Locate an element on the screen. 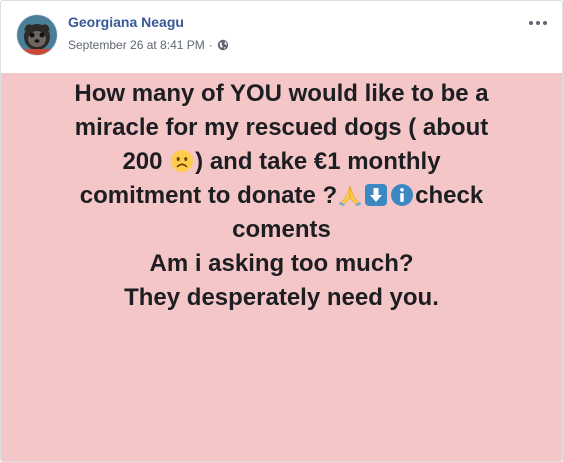 Image resolution: width=563 pixels, height=462 pixels. post-text-line: coments is located at coordinates (281, 229).